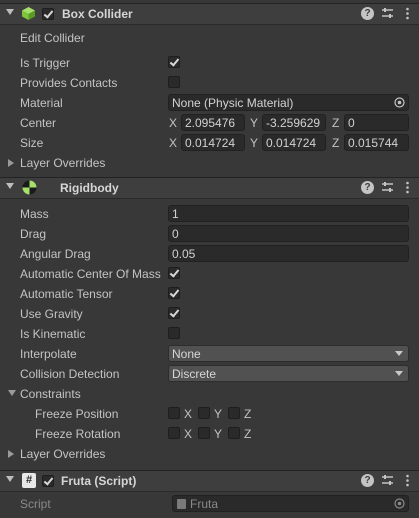 Image resolution: width=419 pixels, height=518 pixels. What do you see at coordinates (174, 293) in the screenshot?
I see `auto-tensor-checkbox` at bounding box center [174, 293].